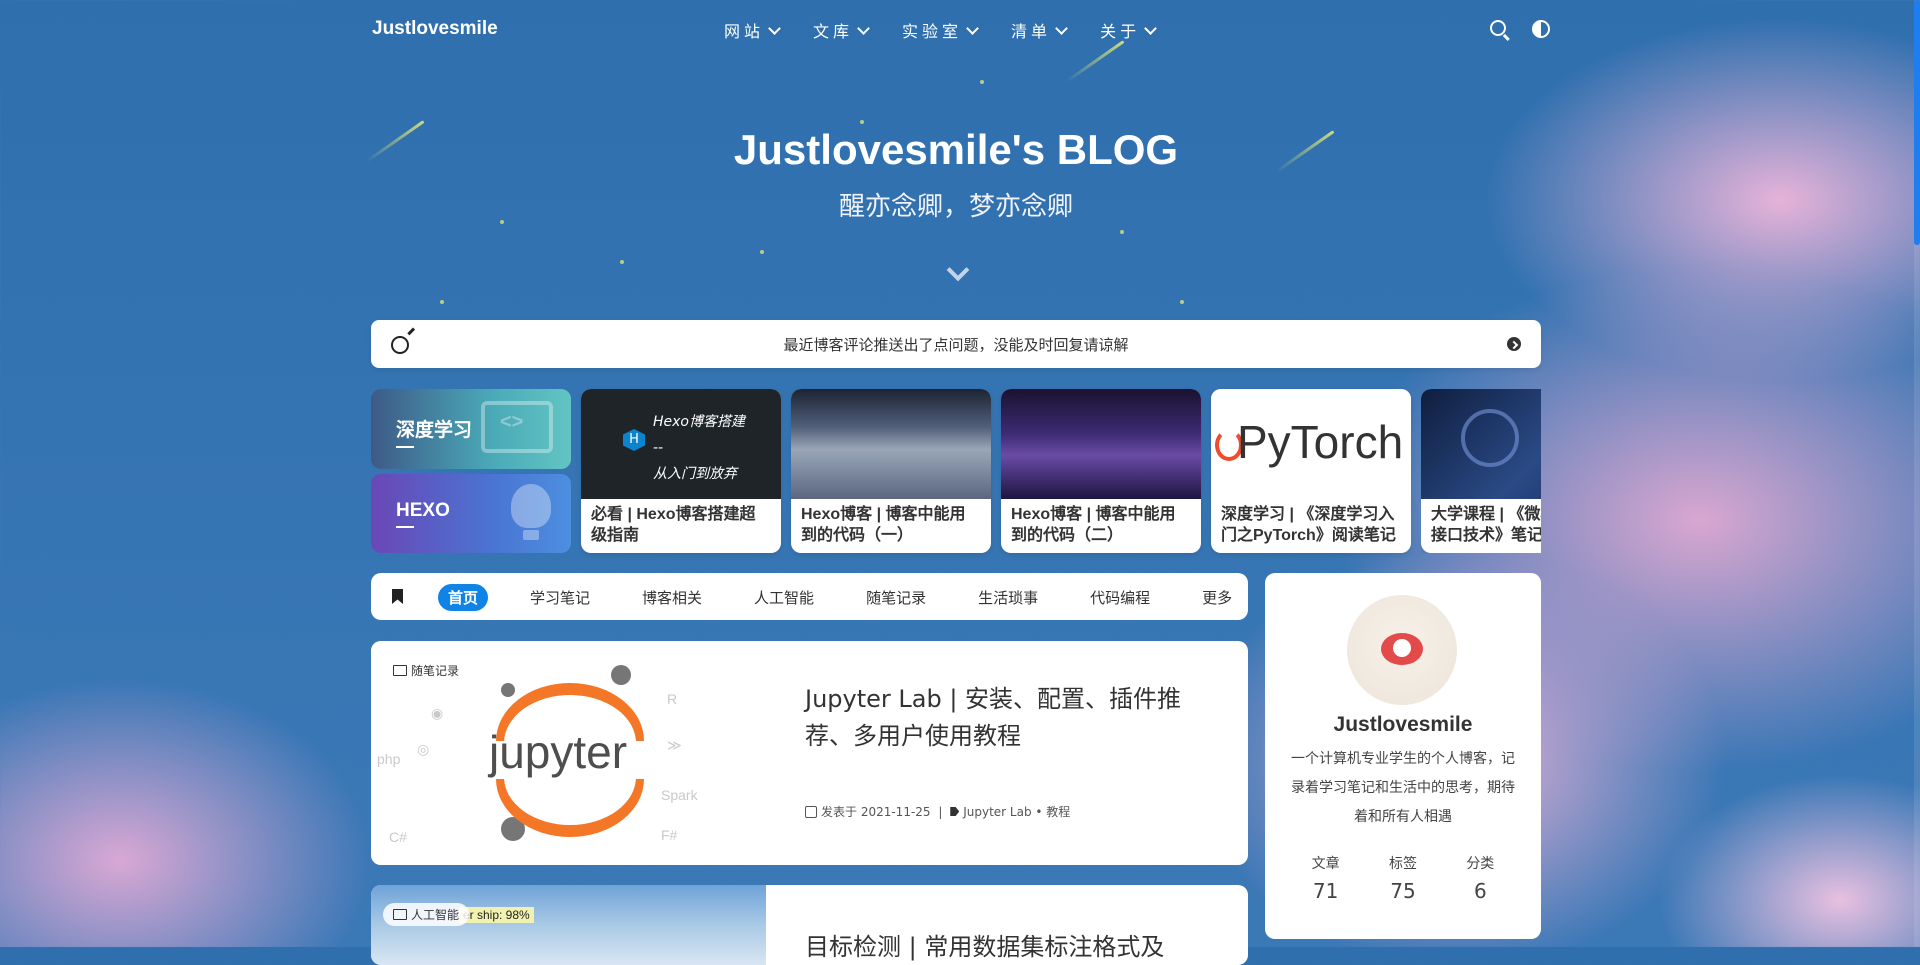 This screenshot has height=965, width=1920. What do you see at coordinates (744, 31) in the screenshot?
I see `menu-label: 网站` at bounding box center [744, 31].